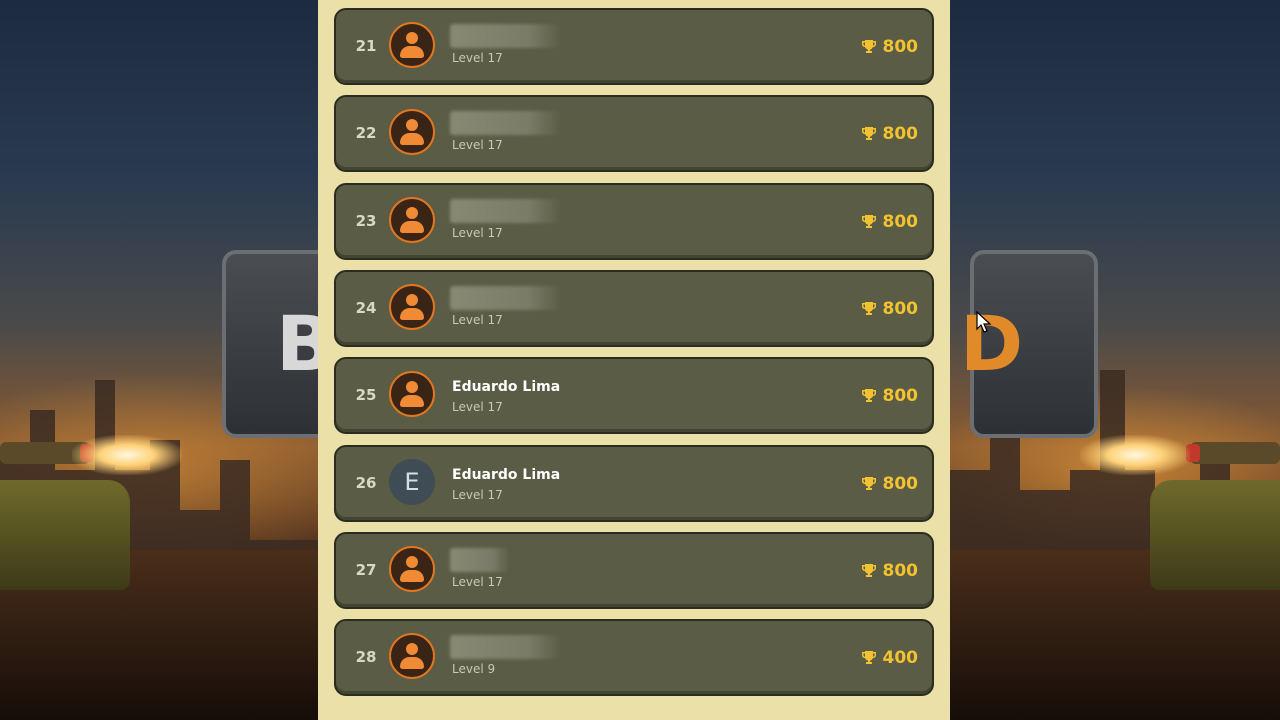 Image resolution: width=1280 pixels, height=720 pixels. I want to click on avatar-letter: E, so click(412, 481).